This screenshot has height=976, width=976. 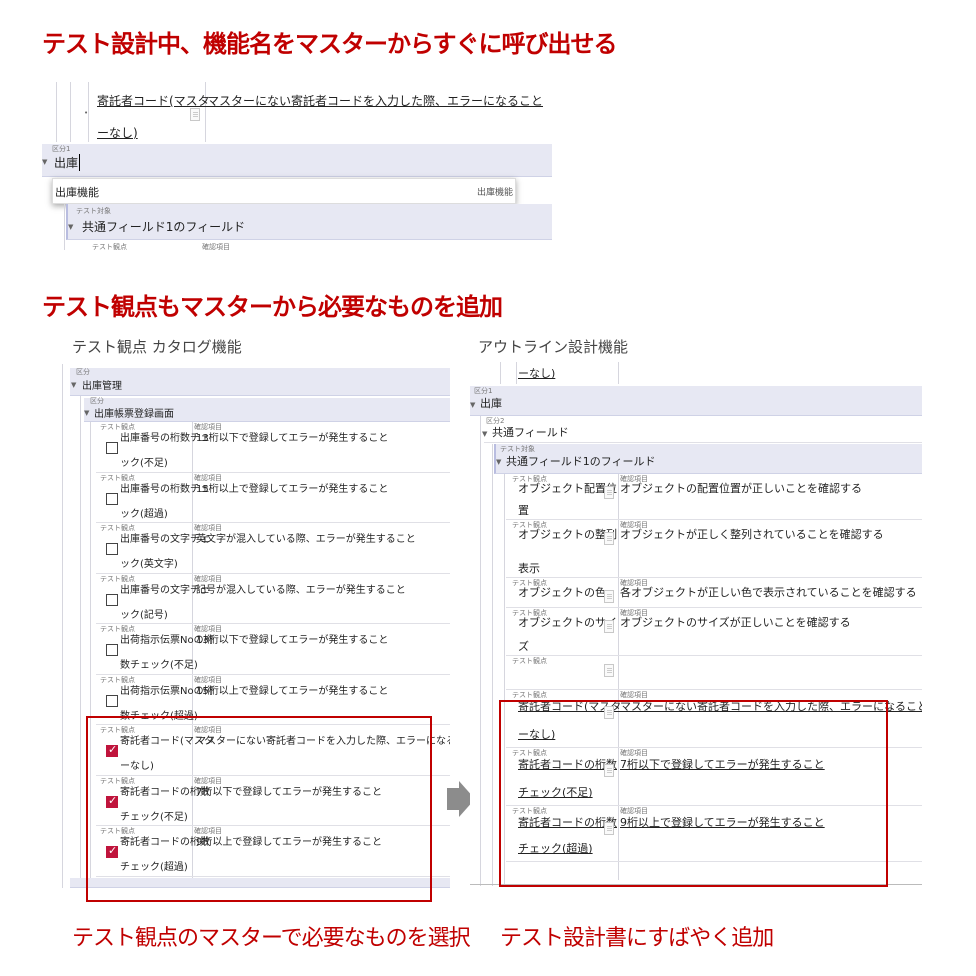 I want to click on heading-add-viewpoint: テスト観点もマスターから必要なものを追加, so click(x=272, y=307).